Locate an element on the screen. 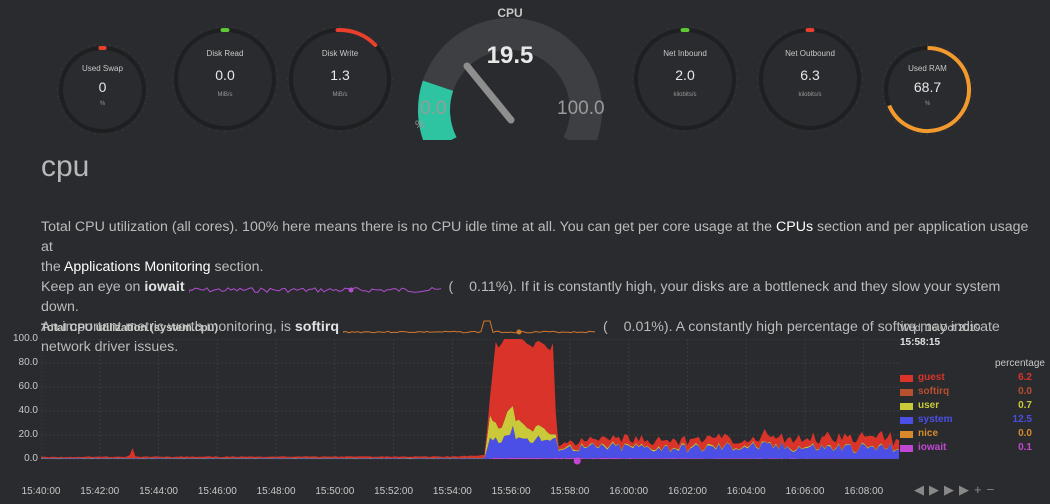 This screenshot has width=1050, height=504. cpu-gauge: CPU 19.5 0.0 100.0 % is located at coordinates (510, 76).